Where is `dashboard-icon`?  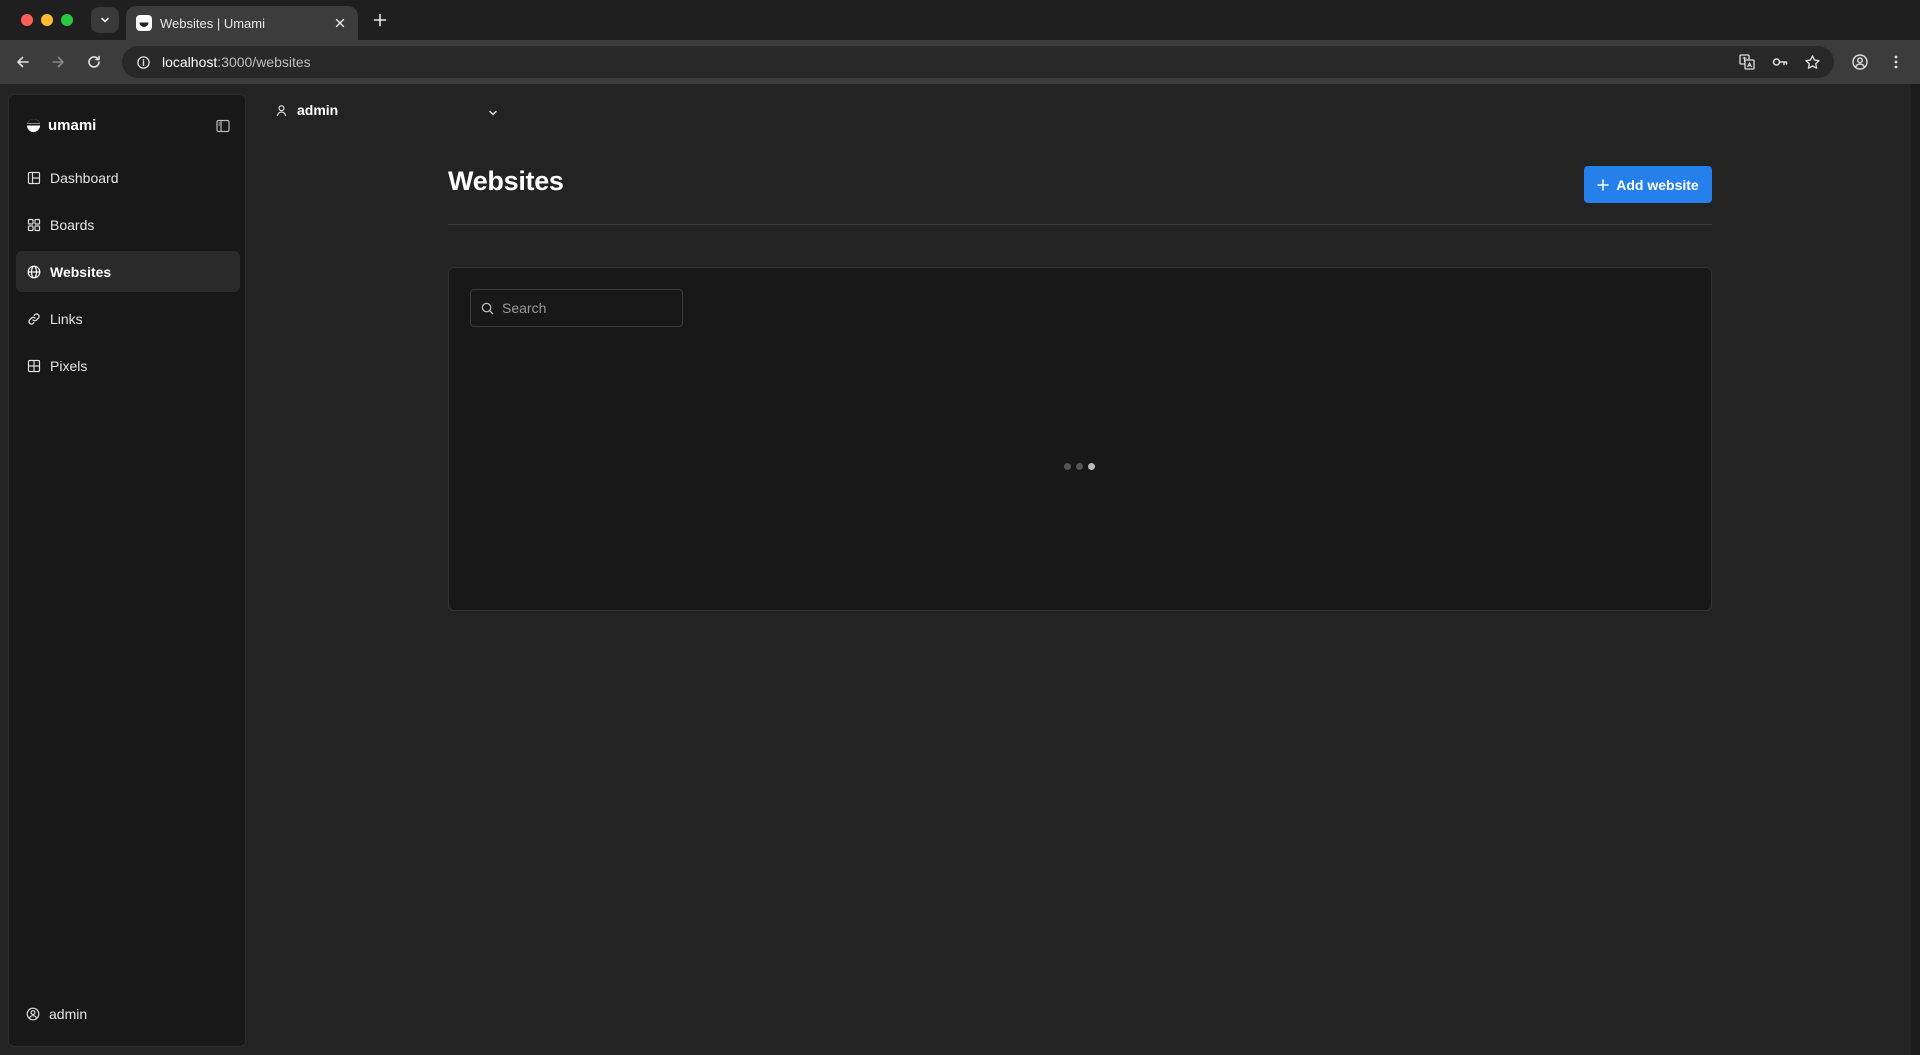 dashboard-icon is located at coordinates (34, 178).